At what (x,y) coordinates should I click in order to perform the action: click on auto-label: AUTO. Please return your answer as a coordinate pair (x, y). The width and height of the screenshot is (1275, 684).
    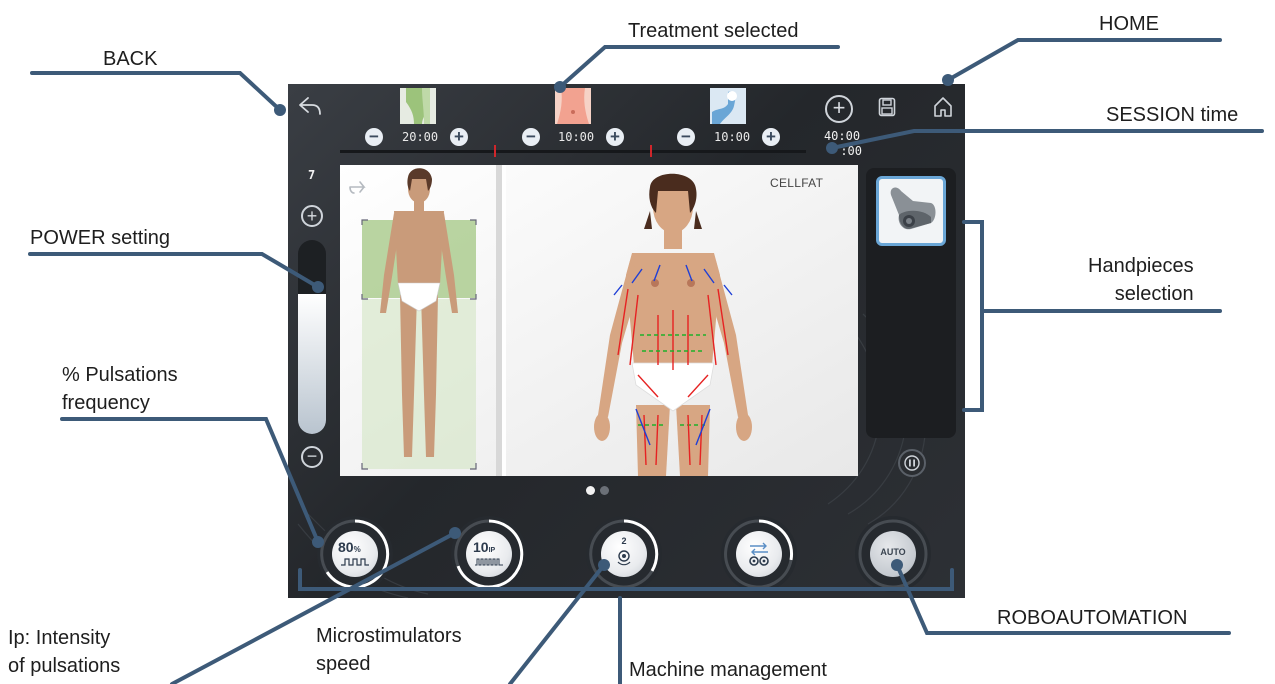
    Looking at the image, I should click on (893, 552).